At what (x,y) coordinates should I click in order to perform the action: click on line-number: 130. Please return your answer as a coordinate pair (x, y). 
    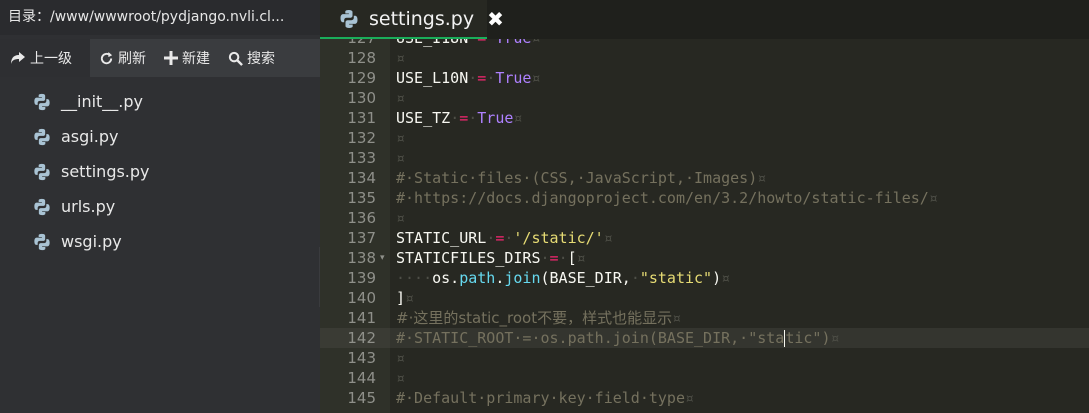
    Looking at the image, I should click on (361, 98).